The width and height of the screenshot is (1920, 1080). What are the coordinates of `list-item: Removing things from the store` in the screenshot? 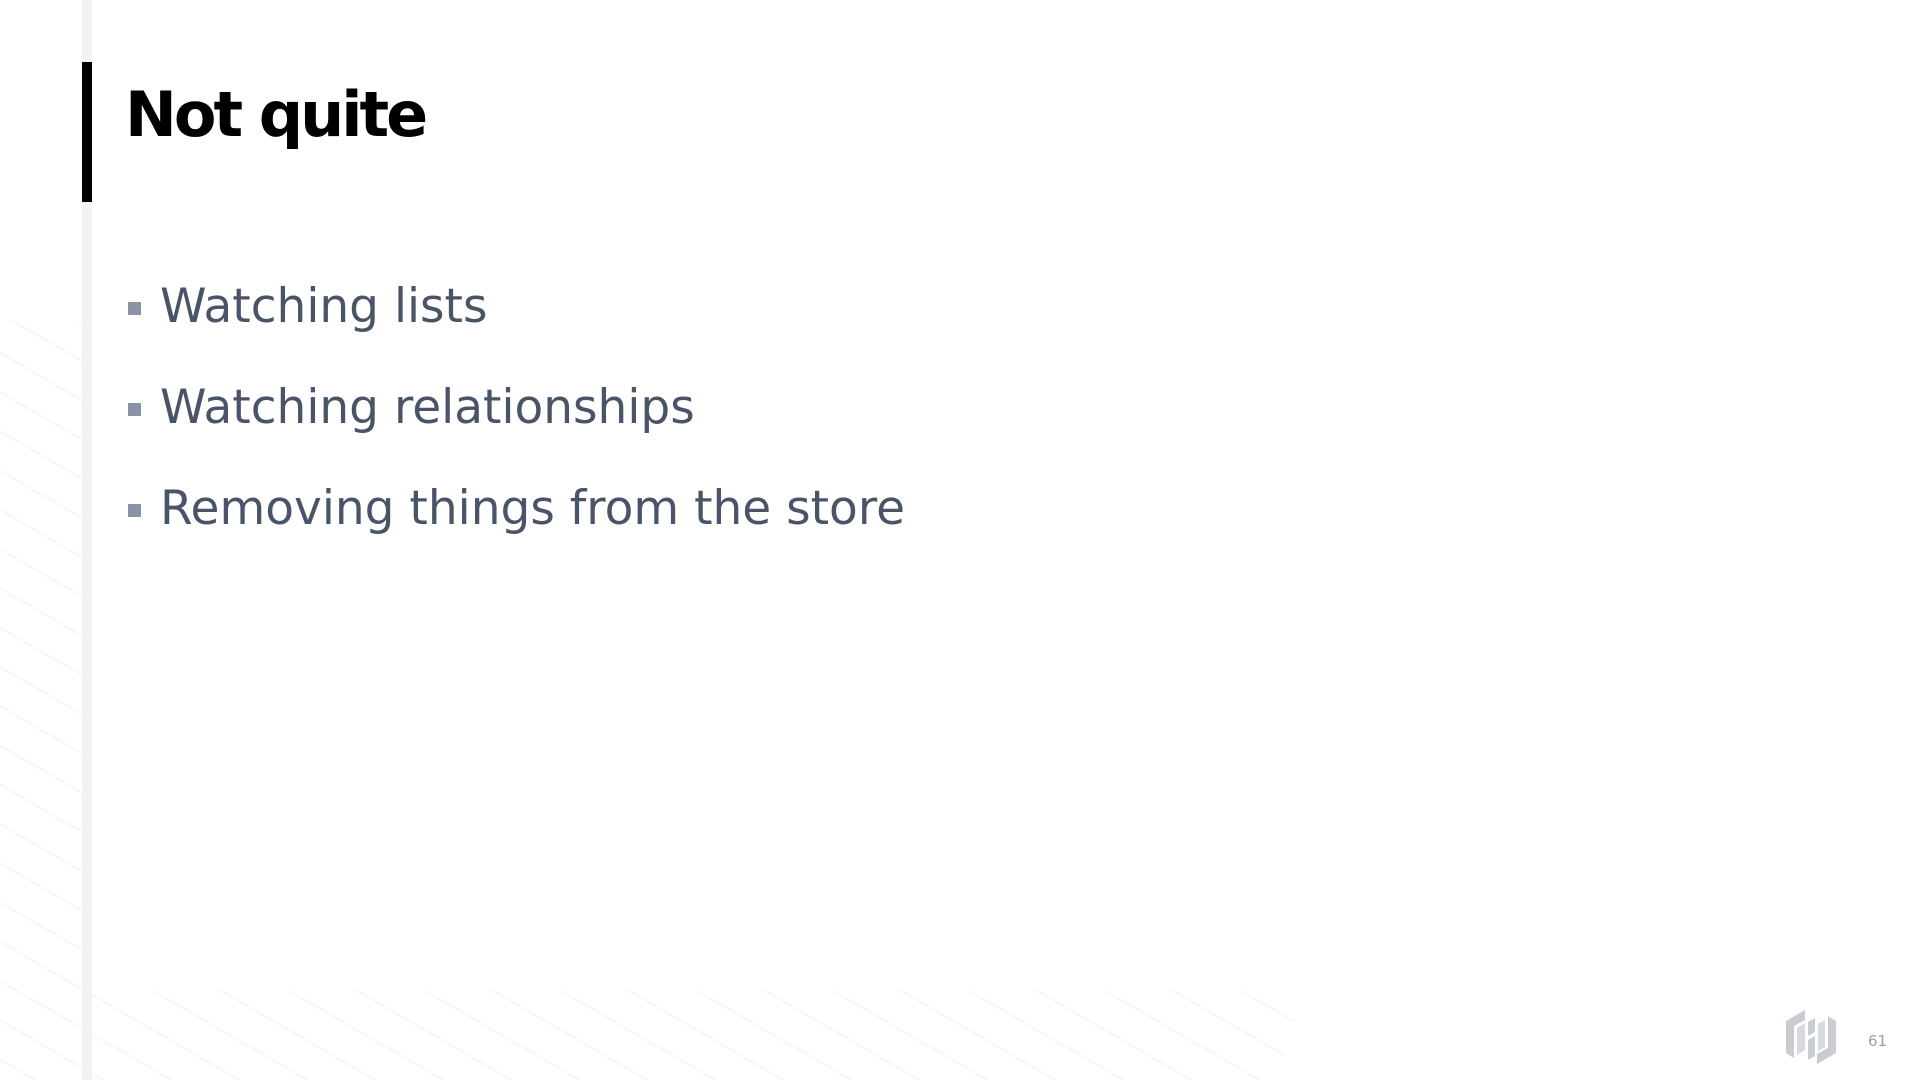 It's located at (516, 524).